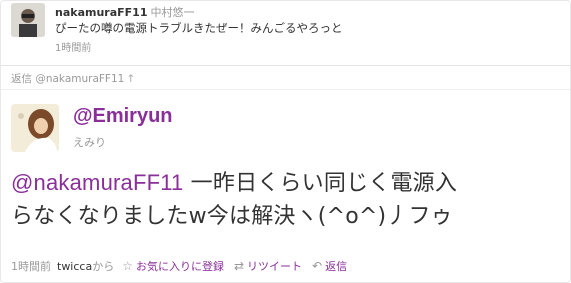  I want to click on source-suffix: から, so click(103, 266).